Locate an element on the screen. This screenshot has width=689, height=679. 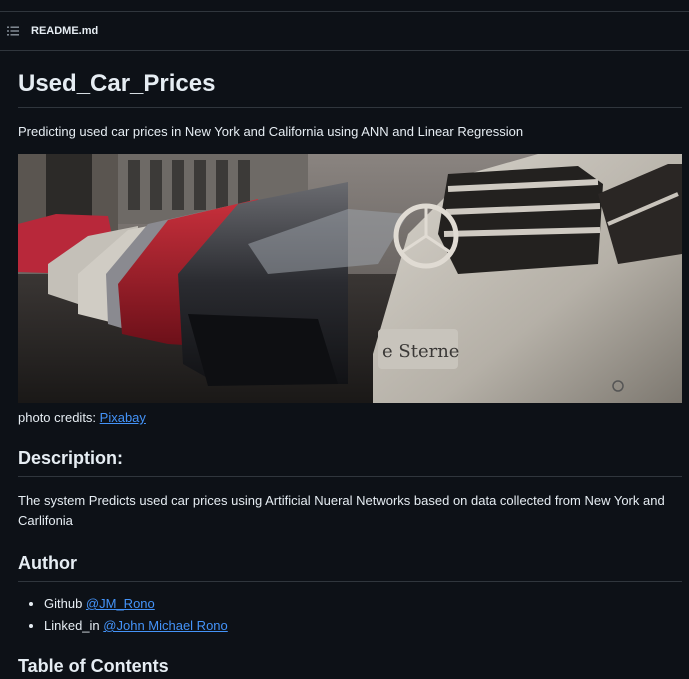
description-heading: Description: is located at coordinates (350, 461).